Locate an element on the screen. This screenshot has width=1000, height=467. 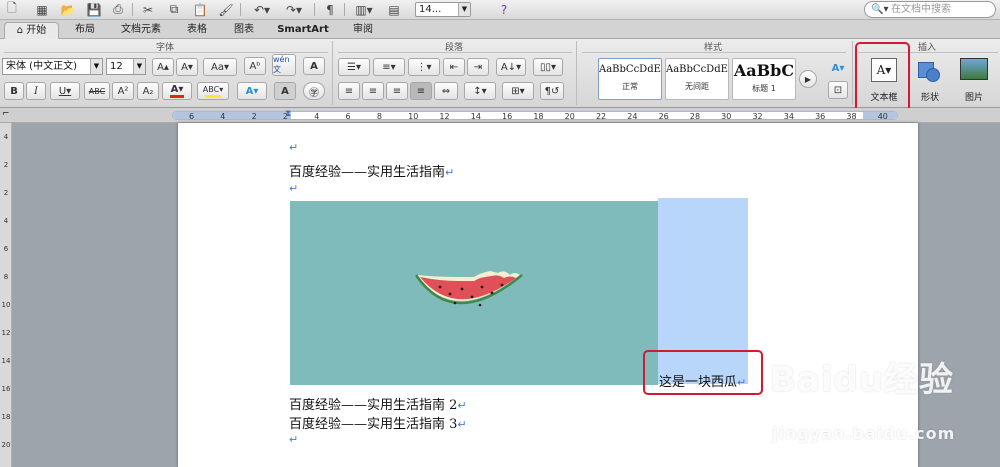
char-shading-button: A is located at coordinates (285, 91).